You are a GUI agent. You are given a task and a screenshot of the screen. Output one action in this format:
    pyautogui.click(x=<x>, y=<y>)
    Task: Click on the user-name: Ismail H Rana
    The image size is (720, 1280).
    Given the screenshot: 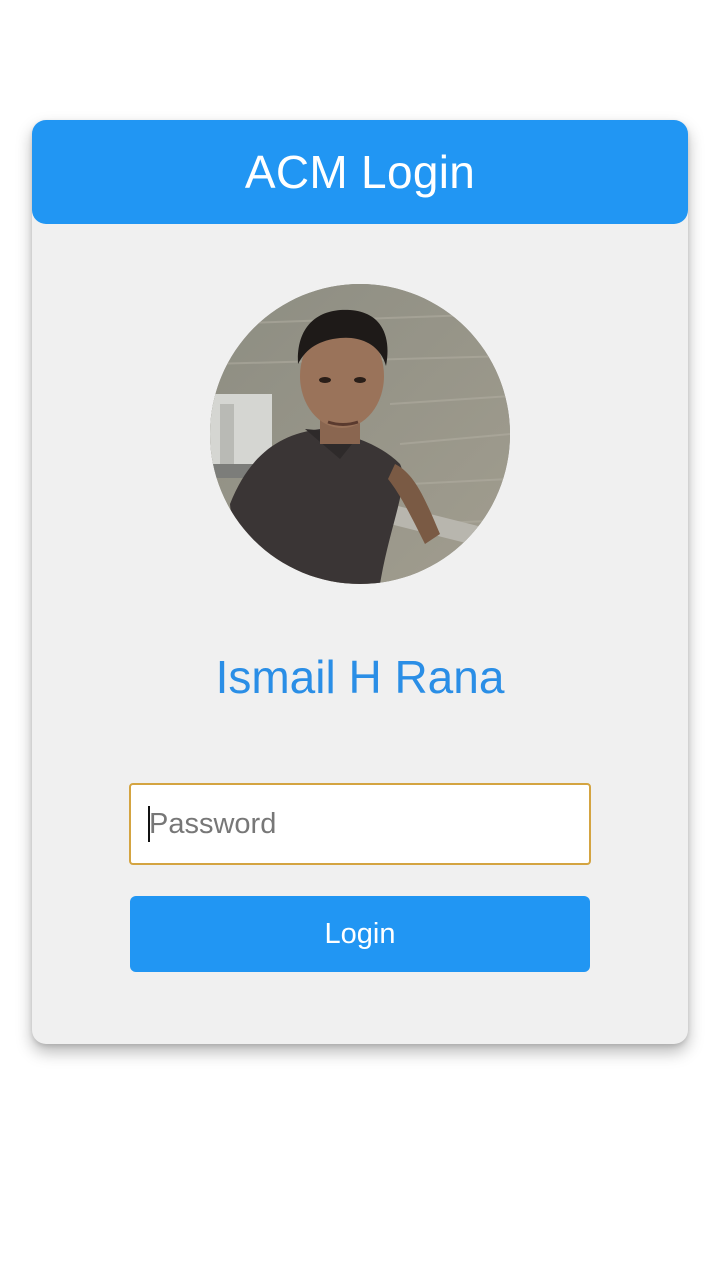 What is the action you would take?
    pyautogui.click(x=360, y=677)
    